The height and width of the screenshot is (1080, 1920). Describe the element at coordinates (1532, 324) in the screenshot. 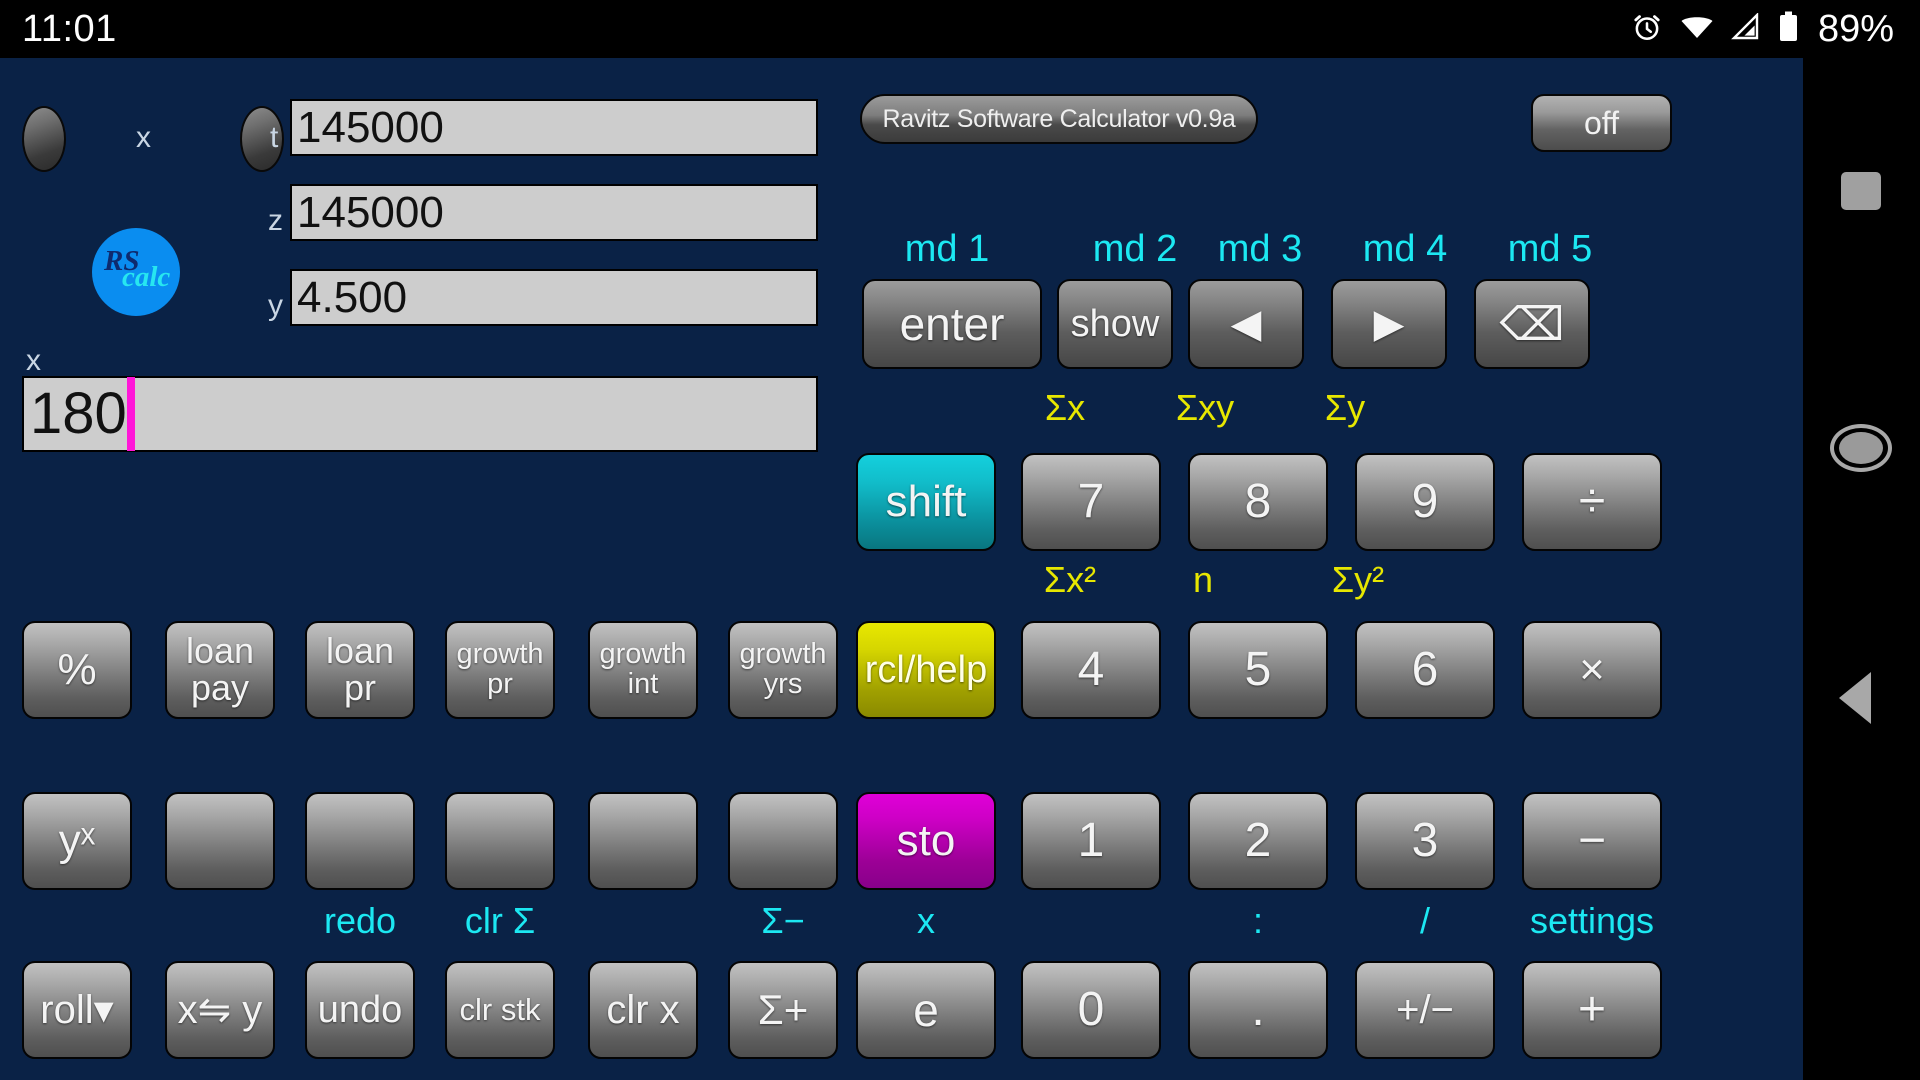

I see `backspace-key: ⌫` at that location.